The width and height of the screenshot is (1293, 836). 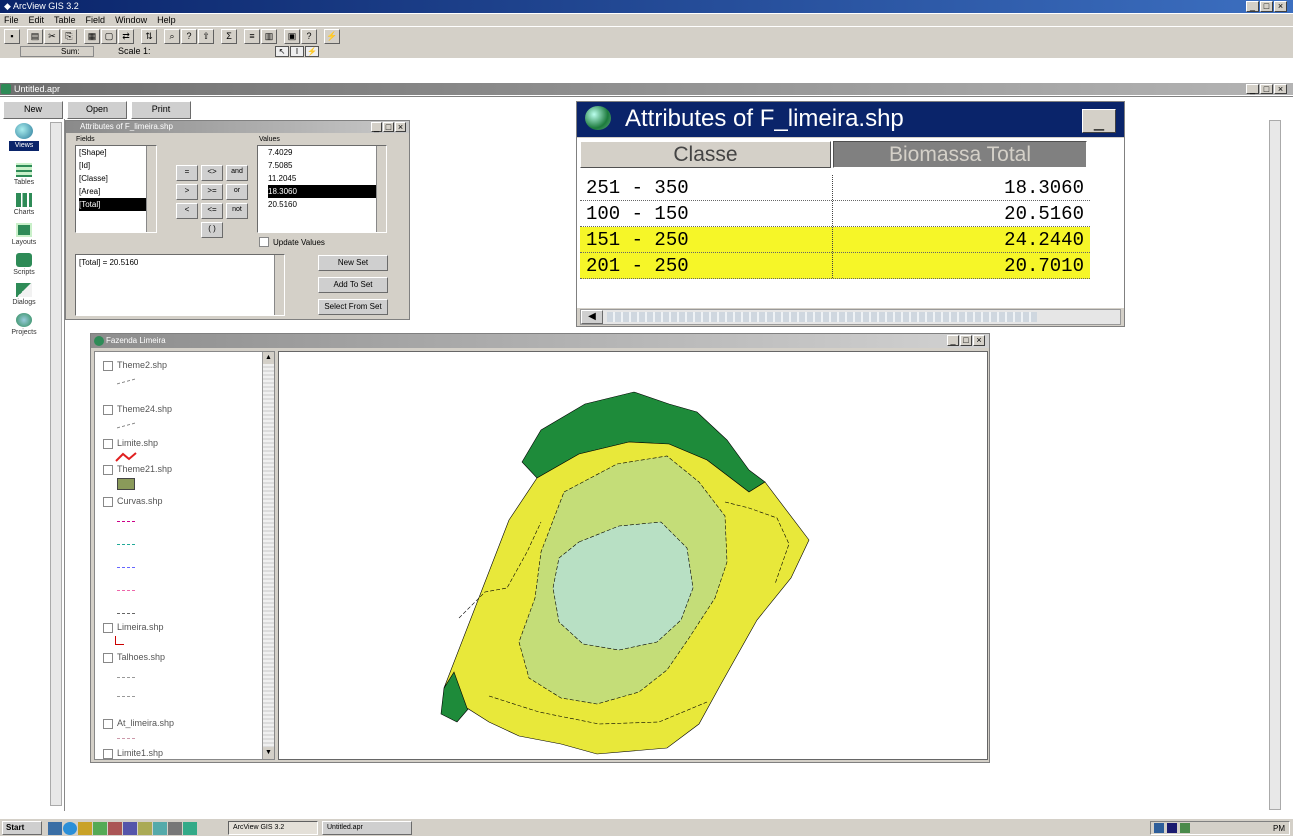 I want to click on attributes-minimize-icon: _, so click(x=1099, y=121).